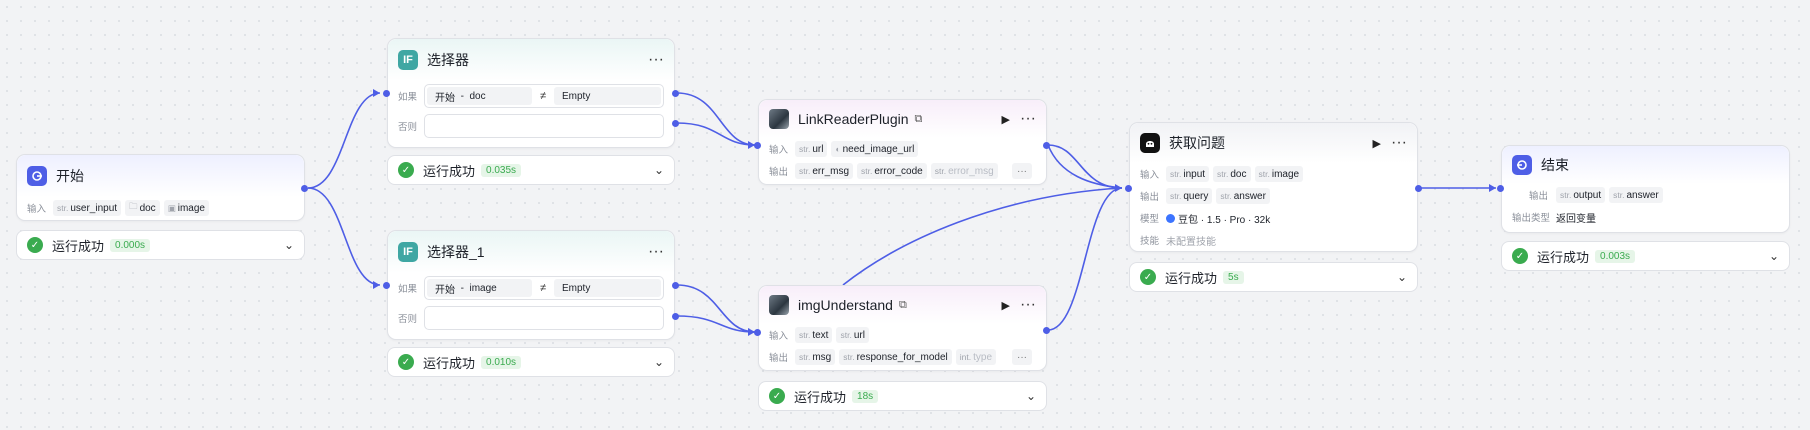 The width and height of the screenshot is (1810, 430). I want to click on start-node-header: 开始, so click(160, 176).